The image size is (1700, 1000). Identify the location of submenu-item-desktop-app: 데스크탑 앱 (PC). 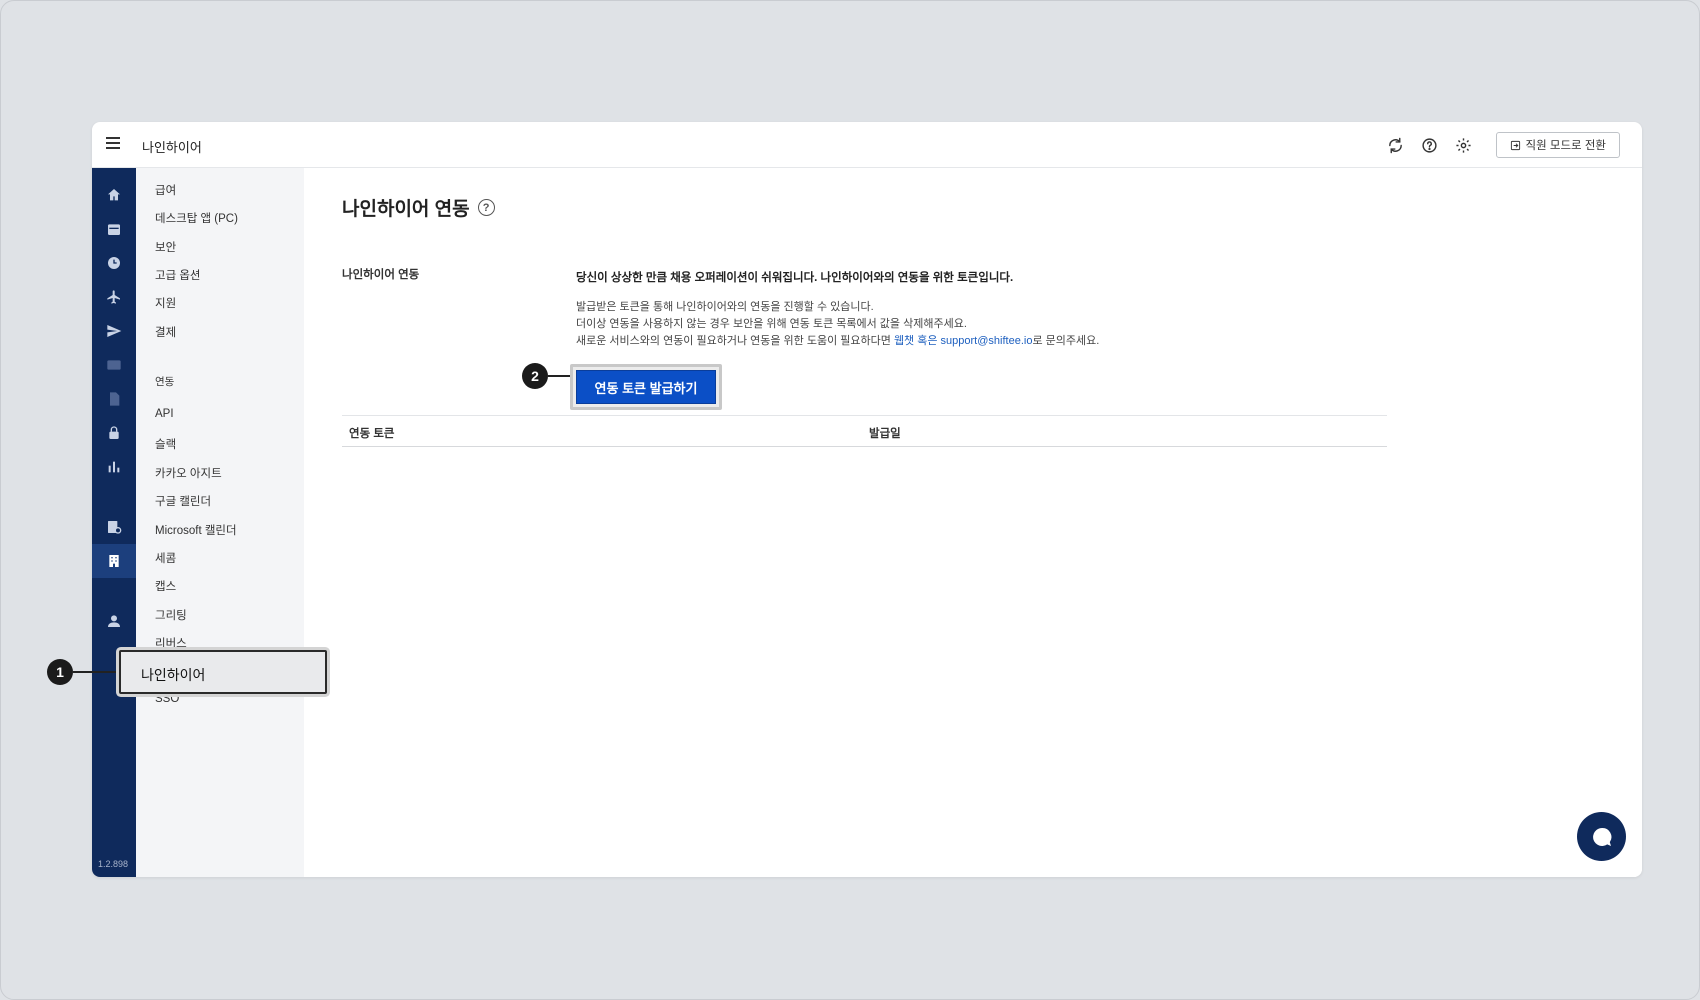
(196, 218).